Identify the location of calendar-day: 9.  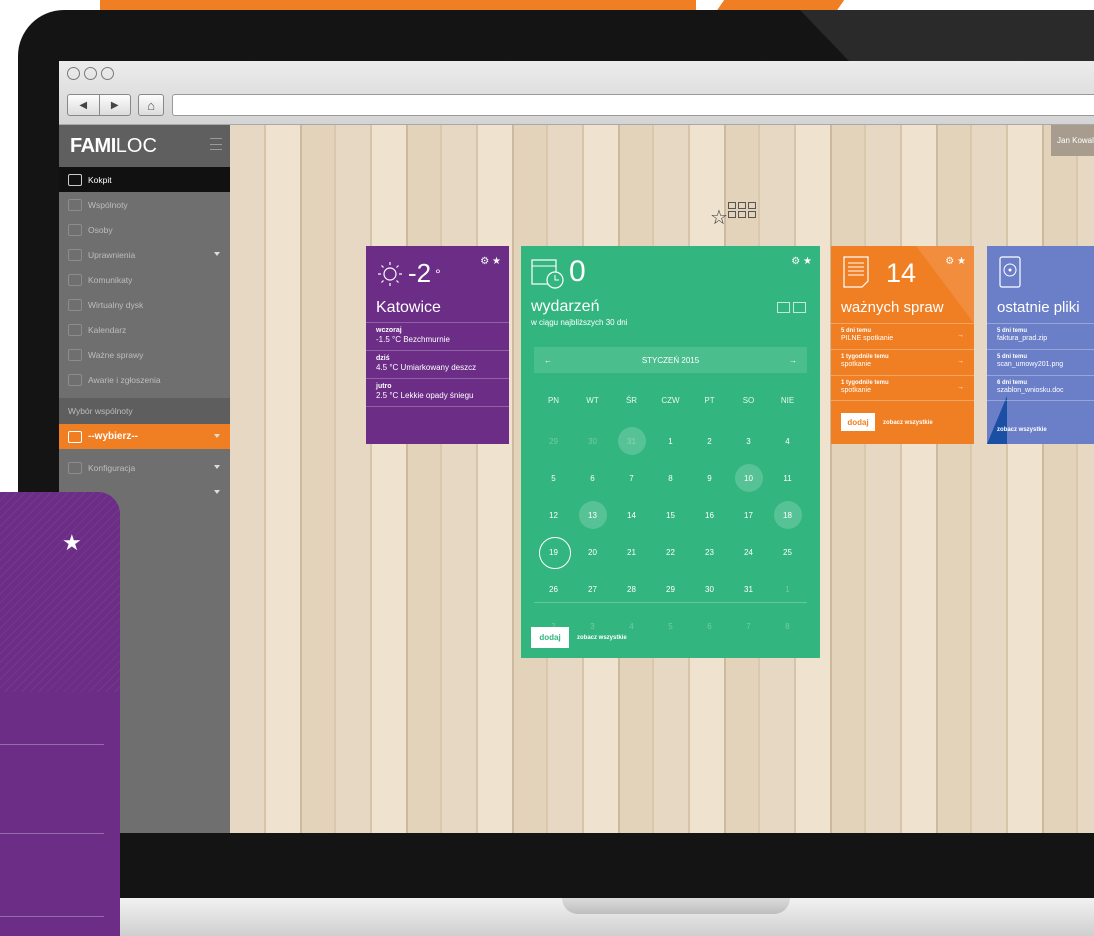
(709, 478).